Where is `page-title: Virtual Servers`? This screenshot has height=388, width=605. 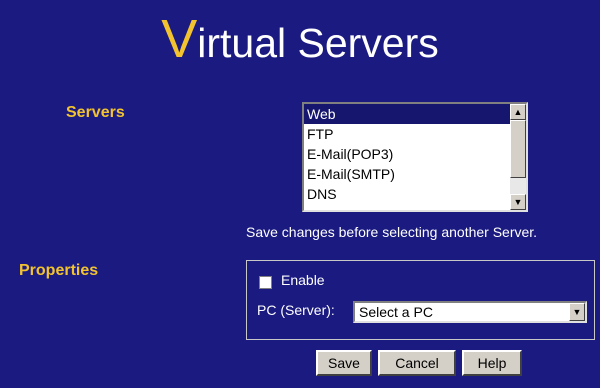 page-title: Virtual Servers is located at coordinates (300, 39).